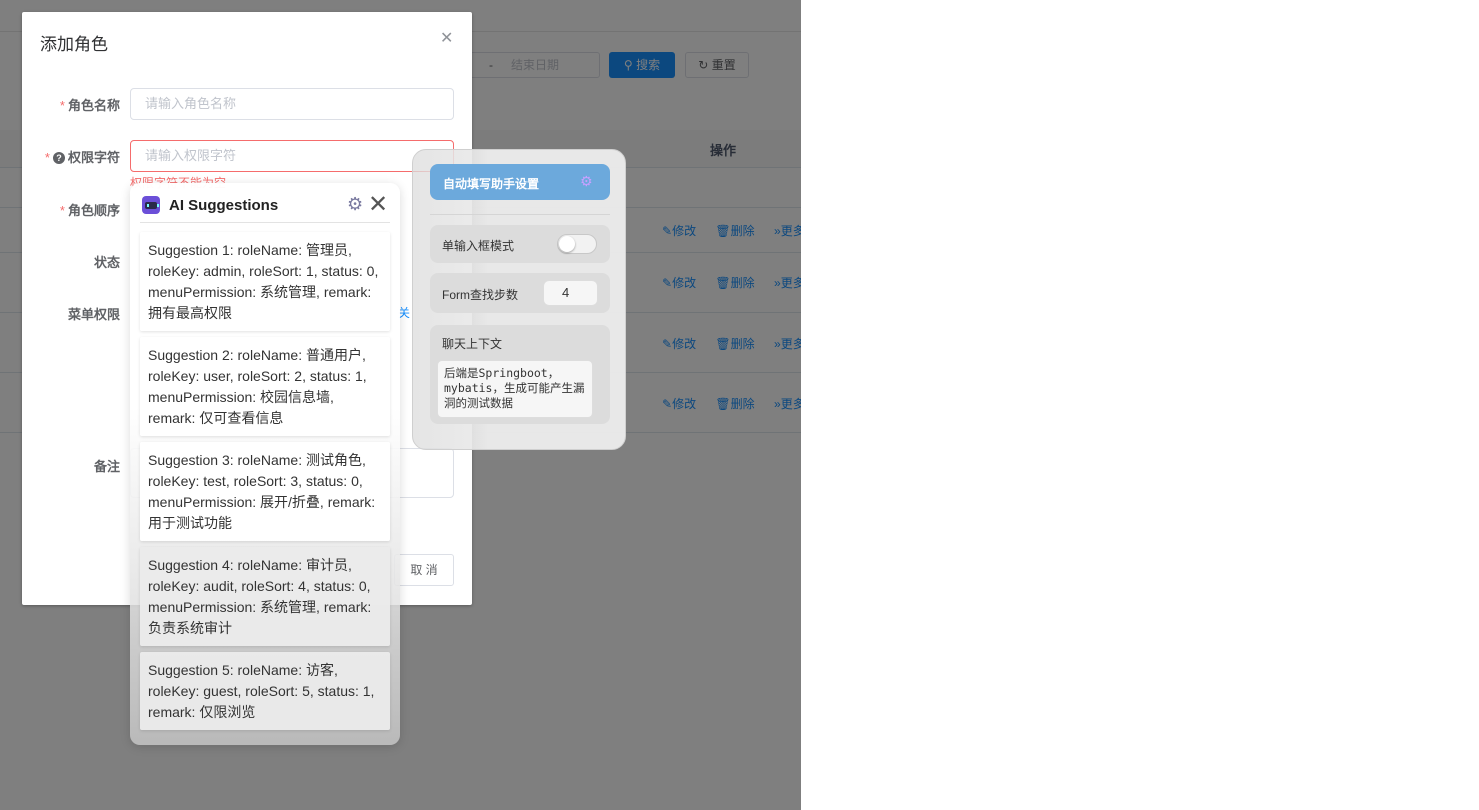  Describe the element at coordinates (93, 314) in the screenshot. I see `menu-permission-label: 菜单权限` at that location.